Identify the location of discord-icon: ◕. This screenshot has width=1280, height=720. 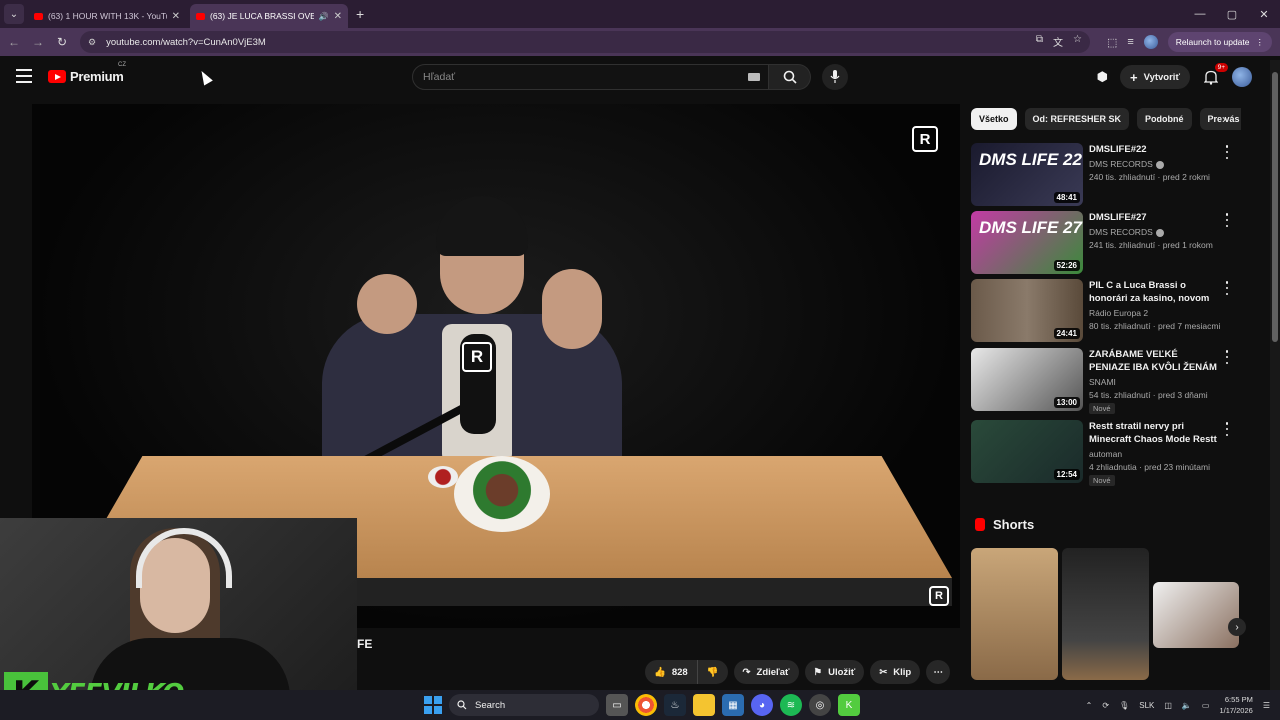
(762, 705).